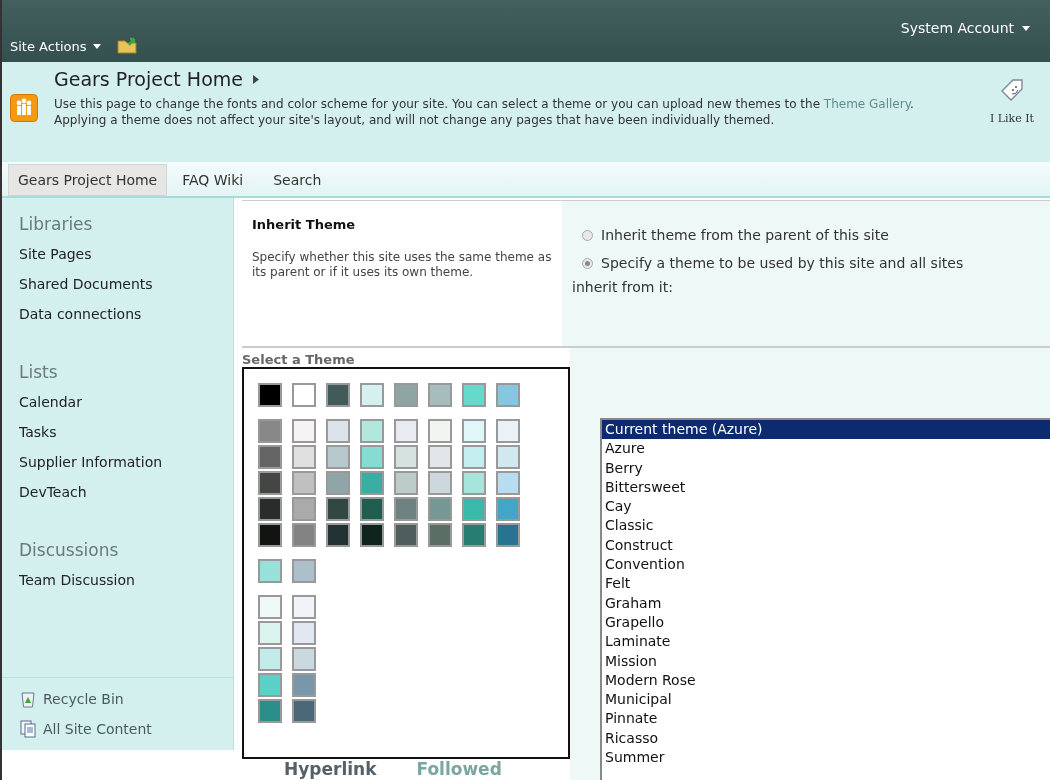 This screenshot has width=1050, height=780. What do you see at coordinates (255, 79) in the screenshot?
I see `breadcrumb-arrow-icon` at bounding box center [255, 79].